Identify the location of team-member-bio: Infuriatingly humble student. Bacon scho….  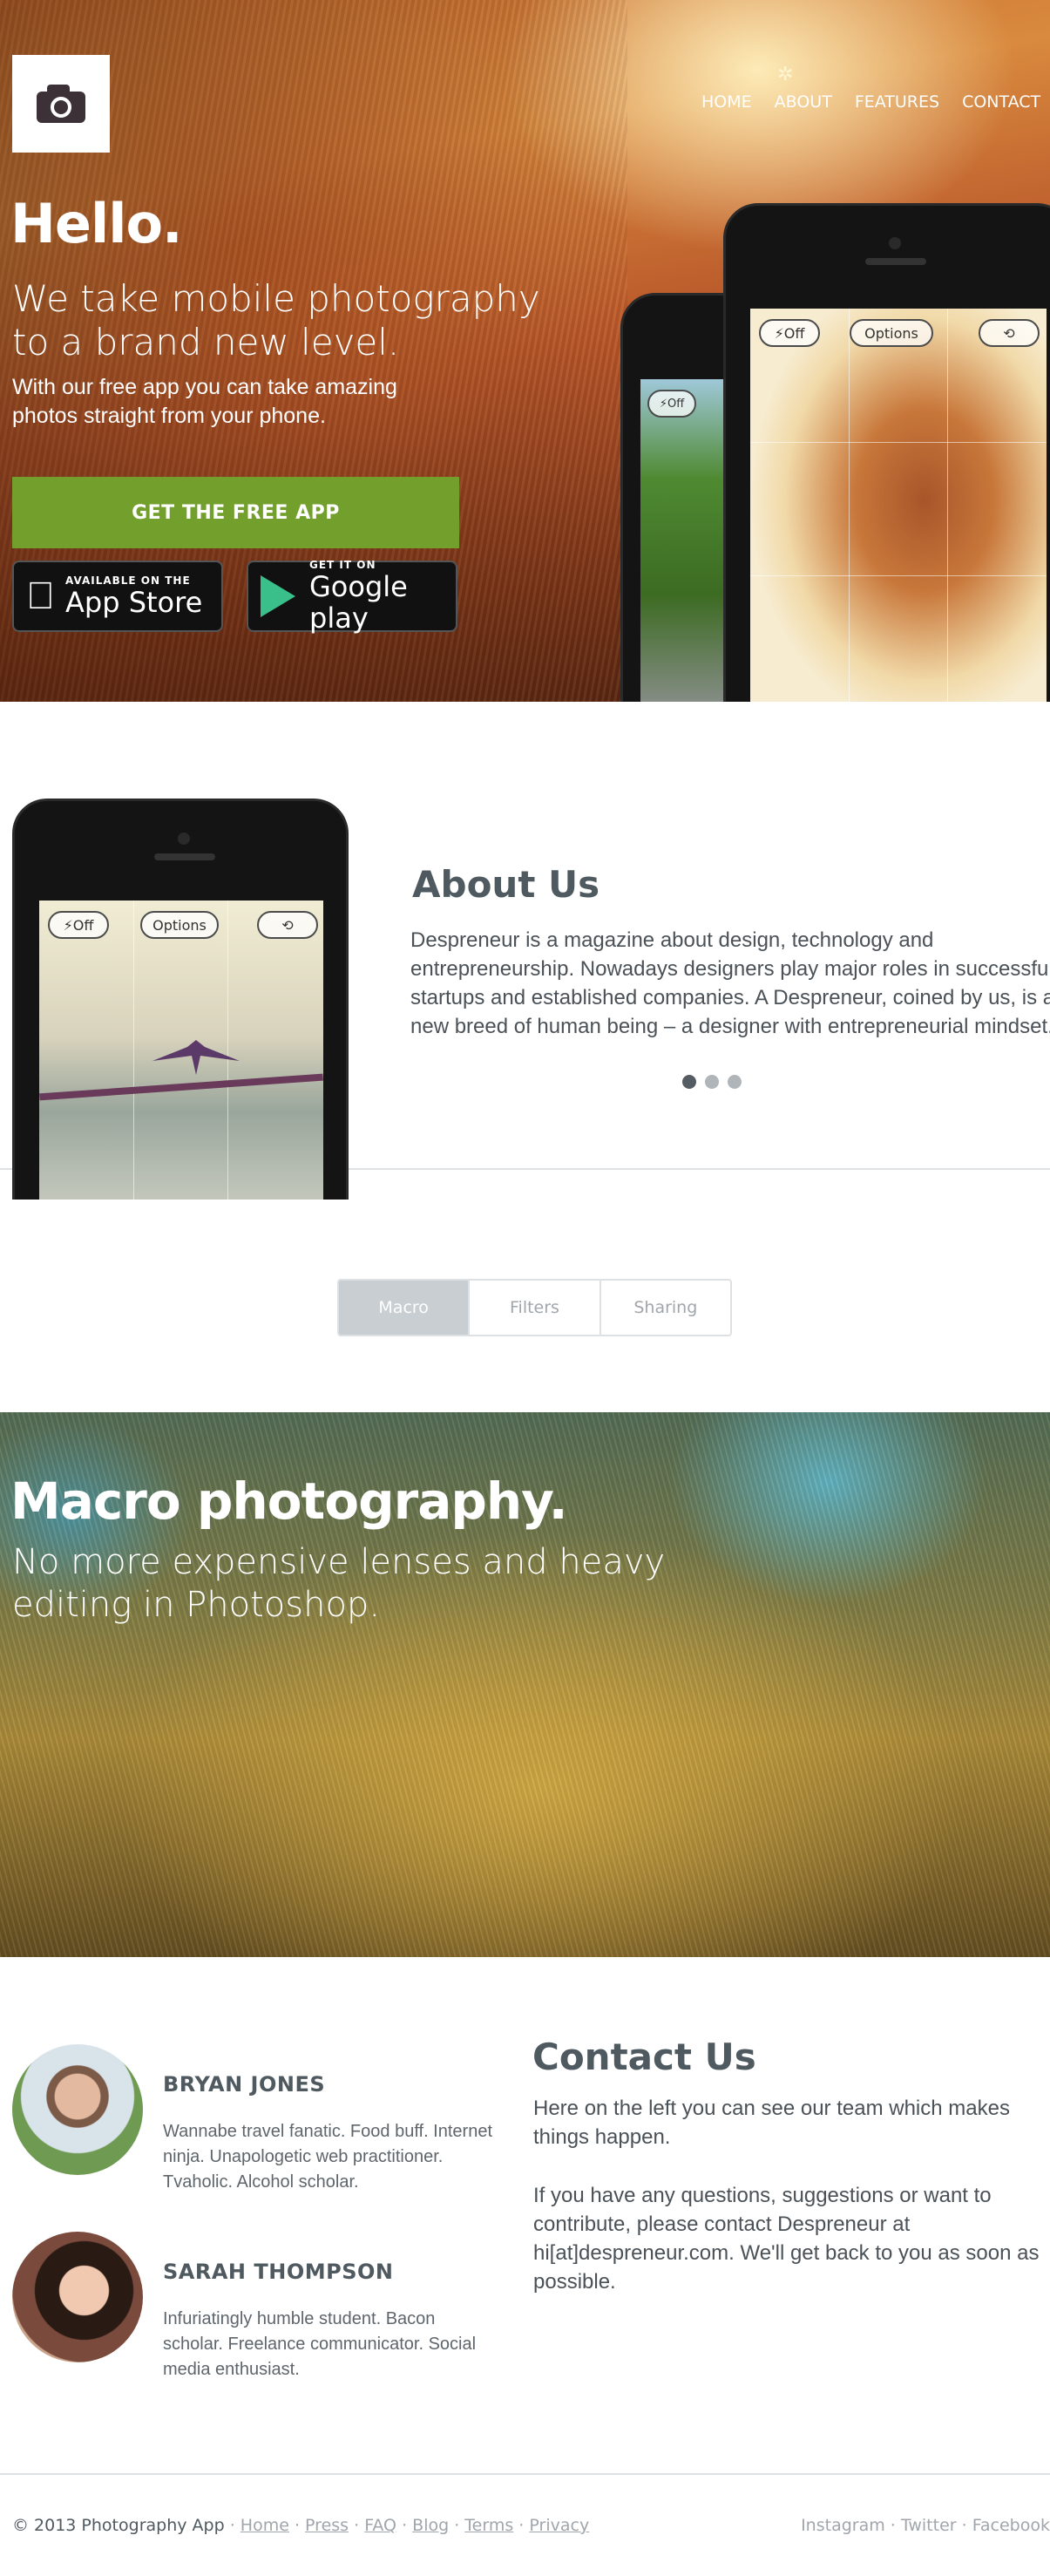
(320, 2344).